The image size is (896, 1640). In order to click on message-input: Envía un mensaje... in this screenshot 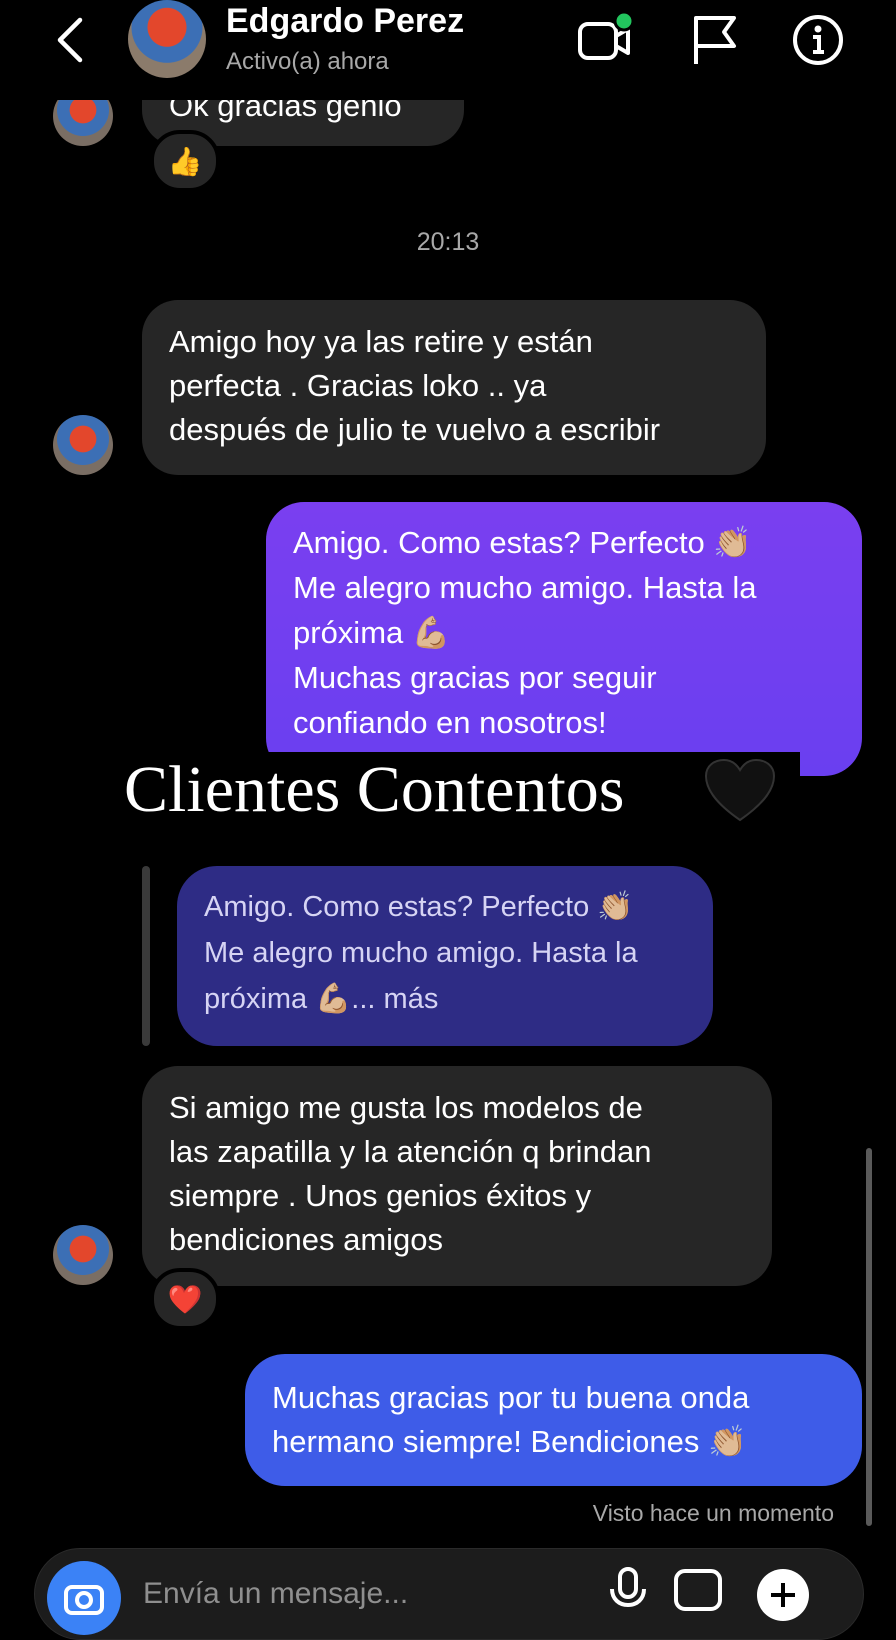, I will do `click(275, 1594)`.